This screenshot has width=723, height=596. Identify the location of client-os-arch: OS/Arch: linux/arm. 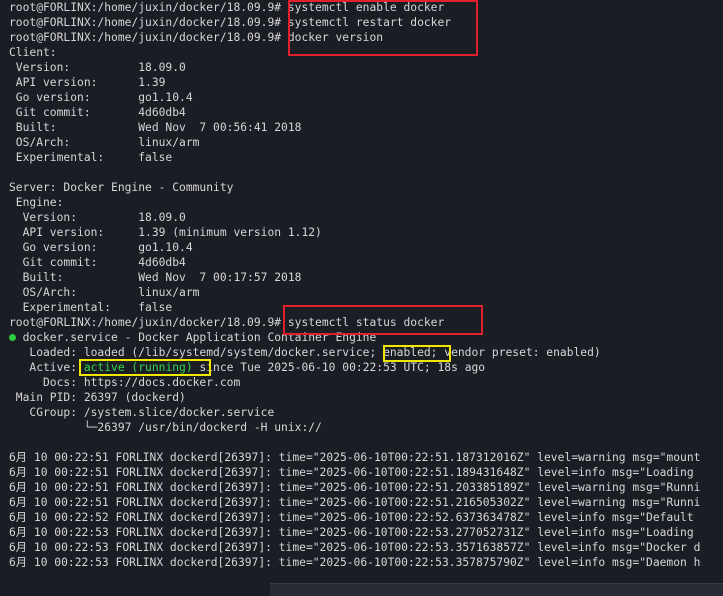
(104, 142).